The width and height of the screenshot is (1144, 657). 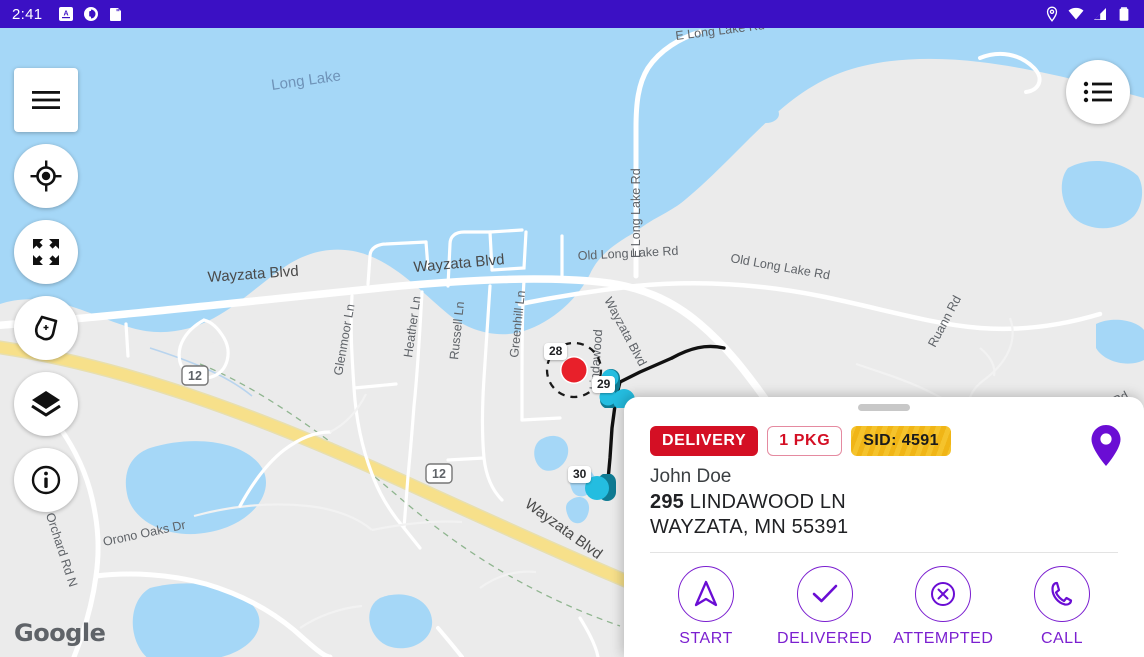 I want to click on delivered-action-label: DELIVERED, so click(x=825, y=638).